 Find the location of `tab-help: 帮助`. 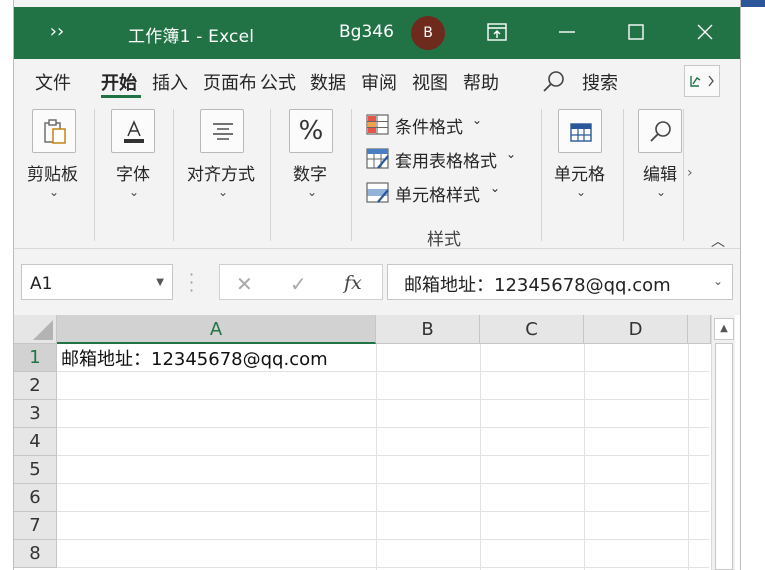

tab-help: 帮助 is located at coordinates (481, 82).